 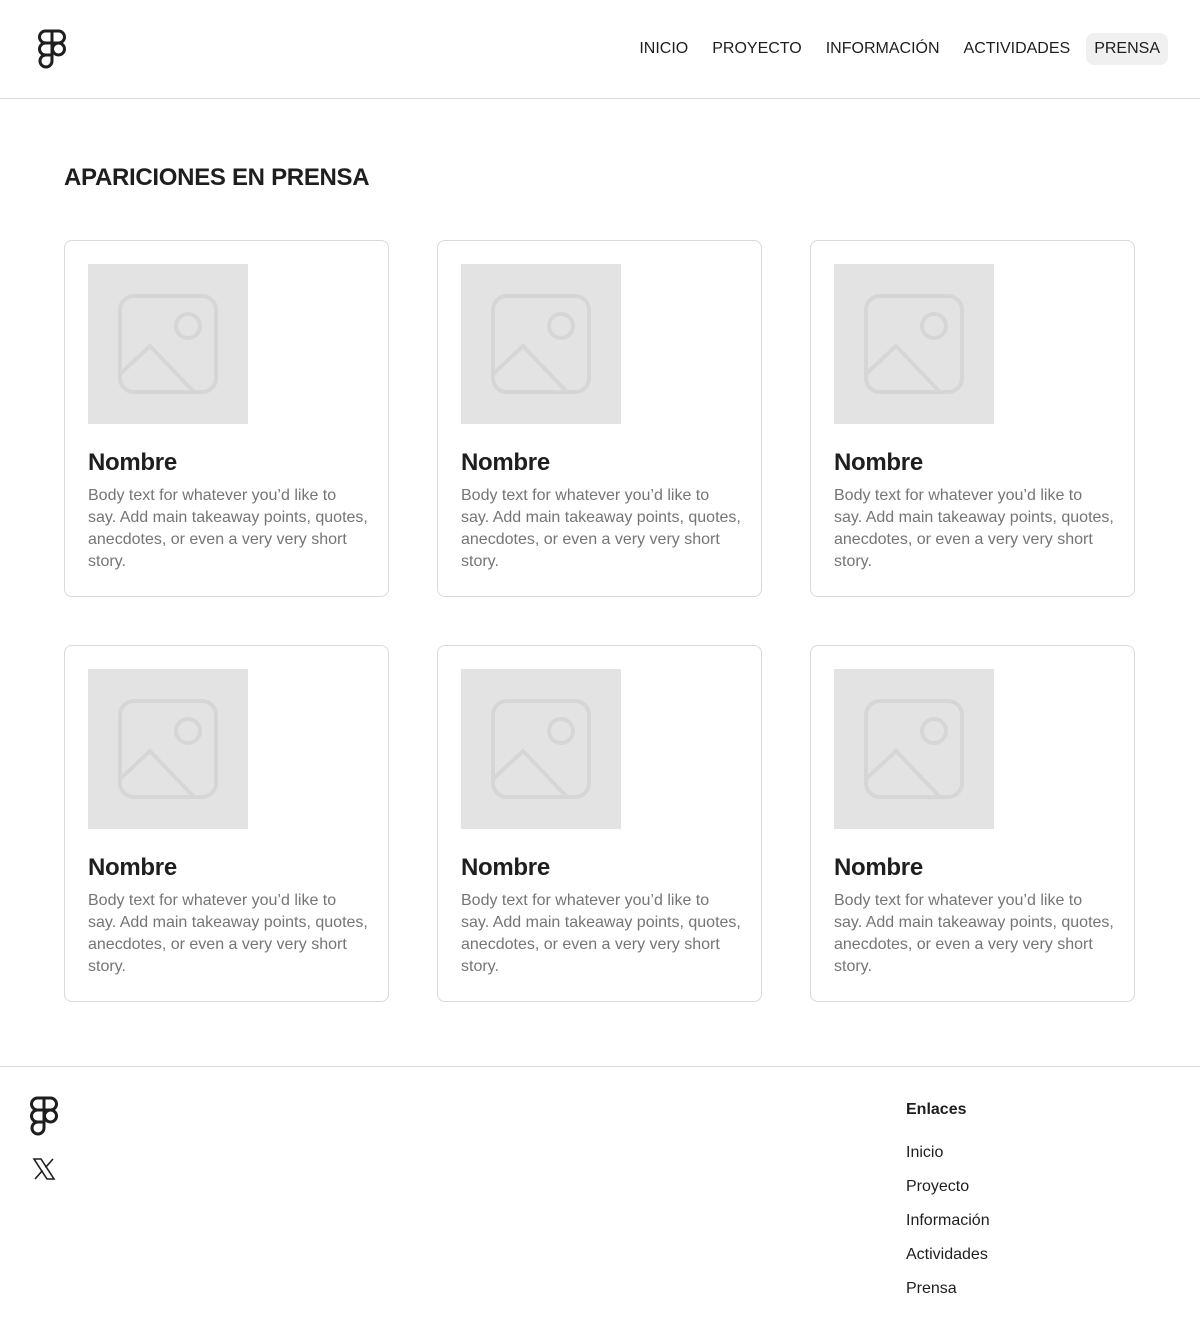 I want to click on page-title: APARICIONES EN PRENSA, so click(x=217, y=177).